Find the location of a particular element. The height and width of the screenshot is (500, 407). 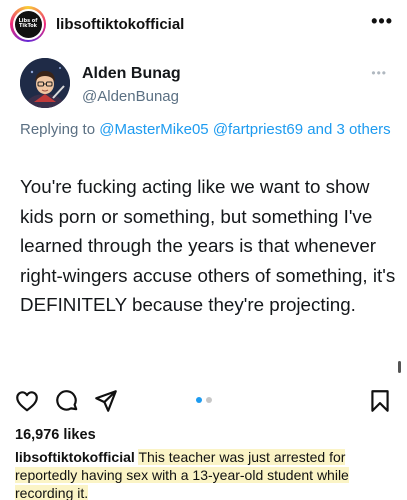

mention-link: @fartpriest69 is located at coordinates (258, 129).